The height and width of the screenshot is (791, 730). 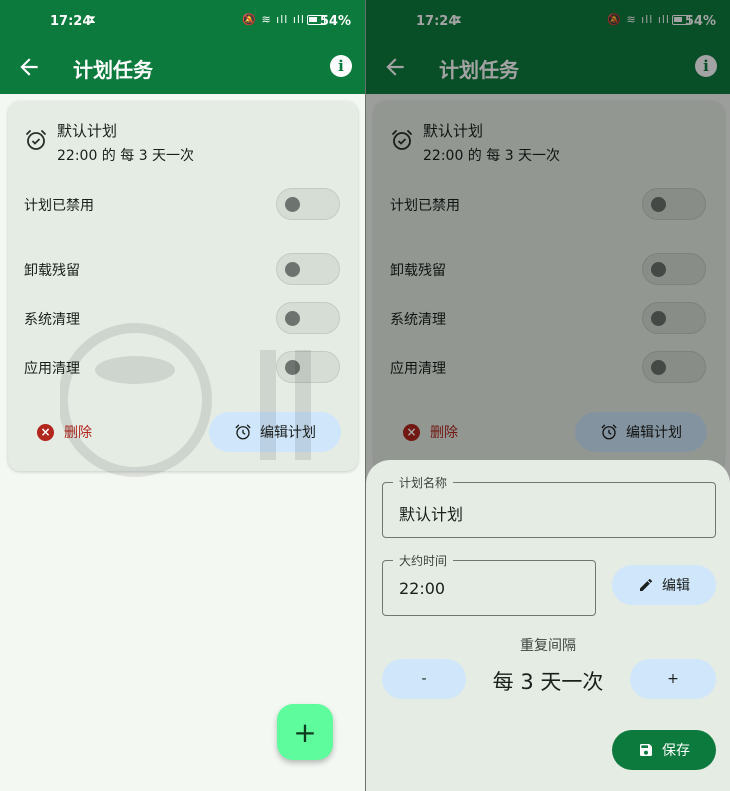 What do you see at coordinates (341, 66) in the screenshot?
I see `info-icon: i` at bounding box center [341, 66].